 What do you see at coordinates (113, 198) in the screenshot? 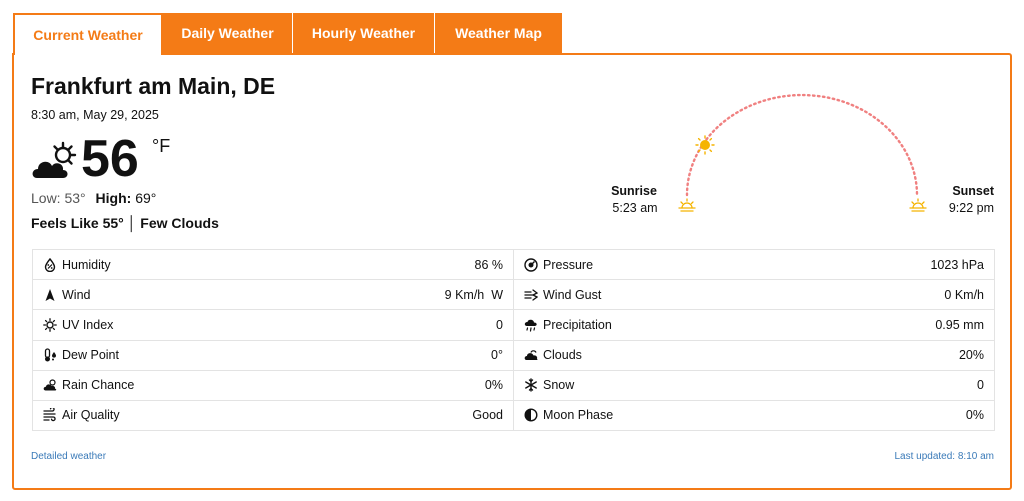
I see `high-label: High:` at bounding box center [113, 198].